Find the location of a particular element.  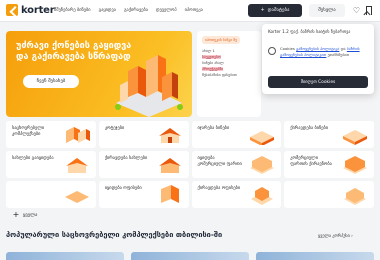

see-all-label: ყველა კორპუსი is located at coordinates (334, 235).